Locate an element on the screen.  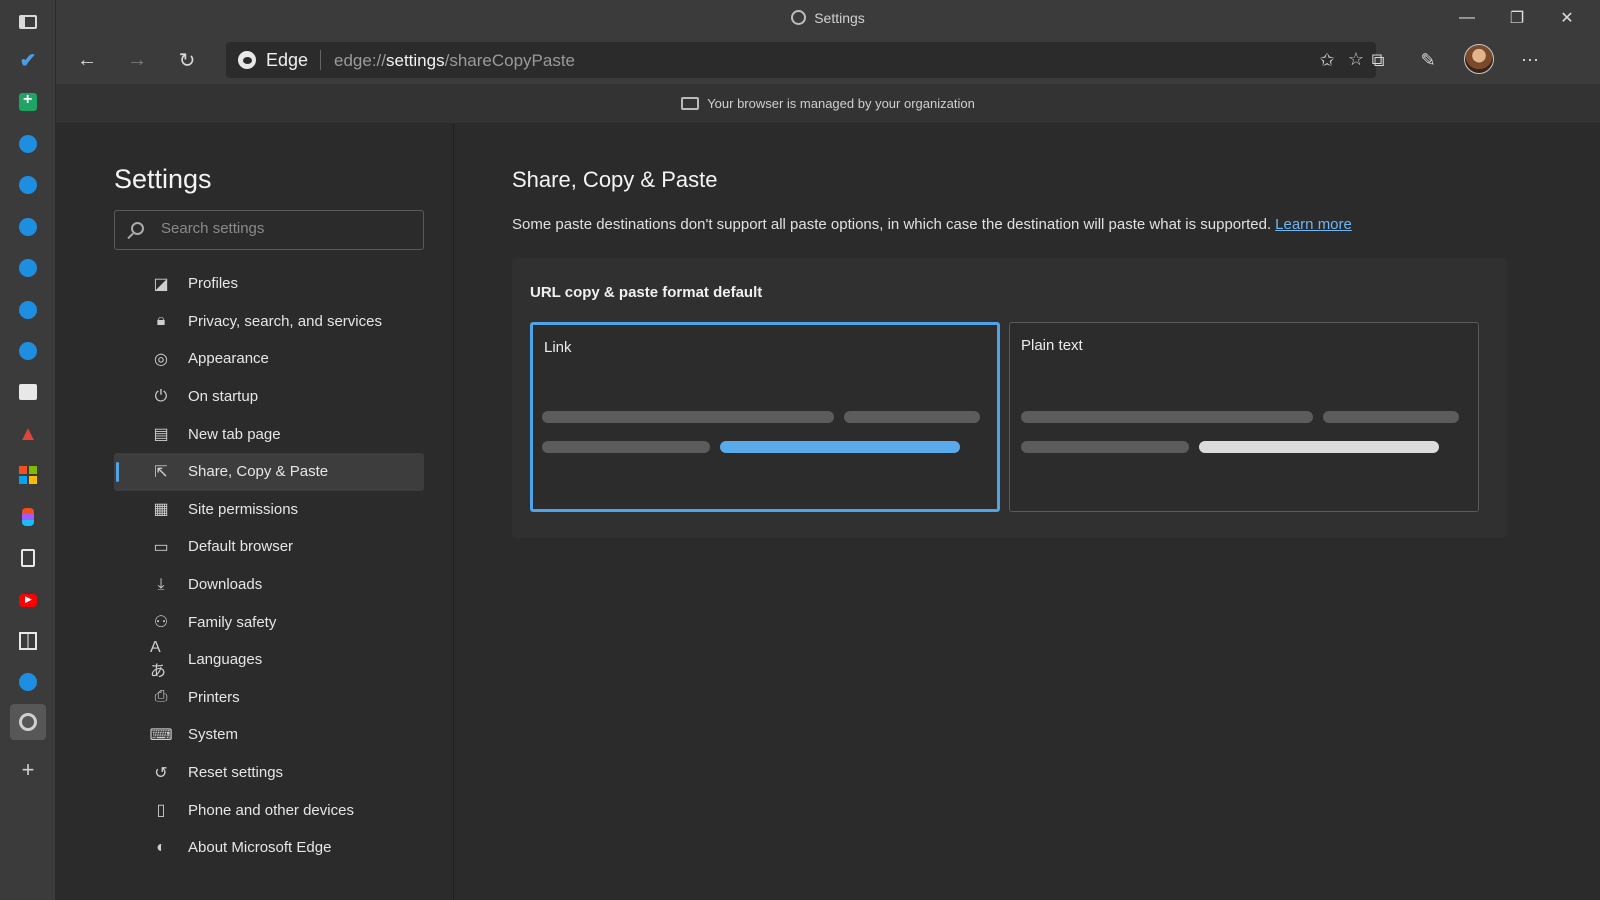
sidebar-item-appearance: ◎ Appearance is located at coordinates (269, 359).